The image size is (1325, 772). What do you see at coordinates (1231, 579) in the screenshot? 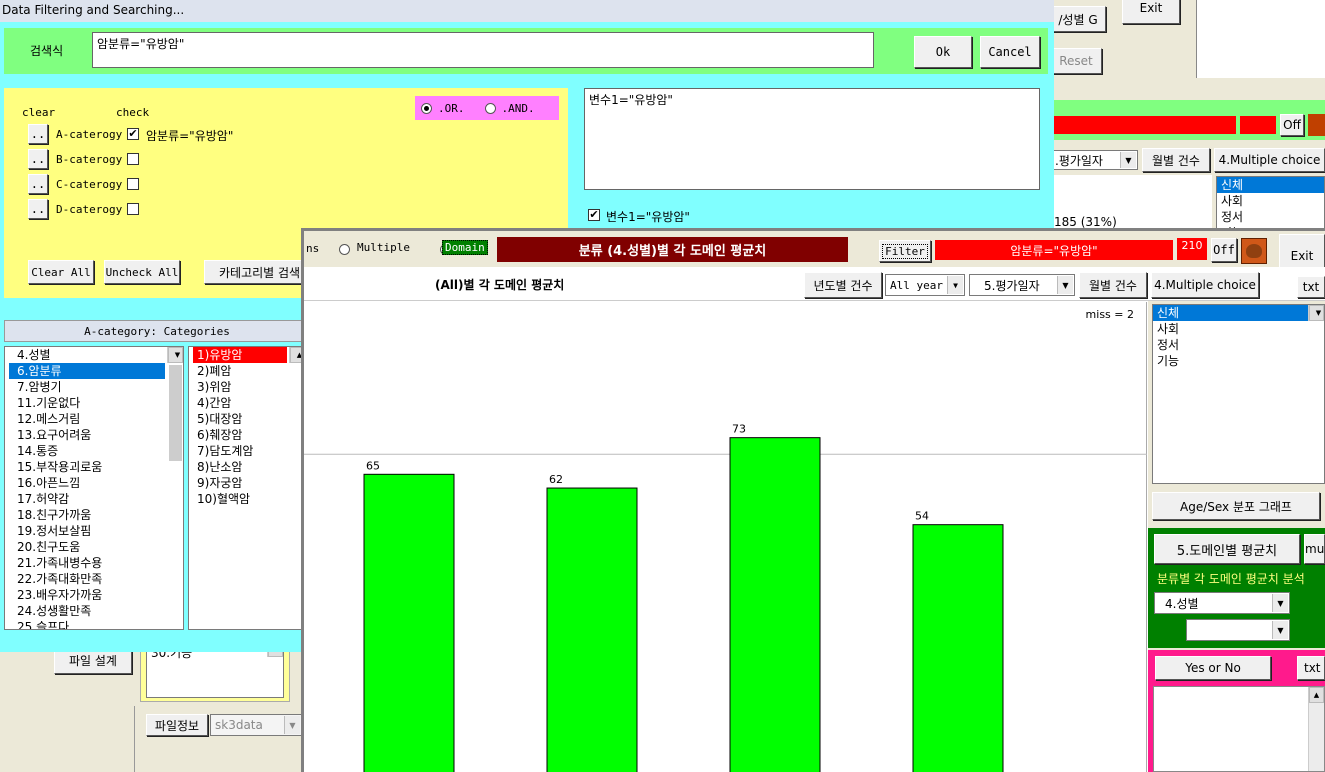
I see `class-analysis-label: 분류별 각 도메인 평균치 분석` at bounding box center [1231, 579].